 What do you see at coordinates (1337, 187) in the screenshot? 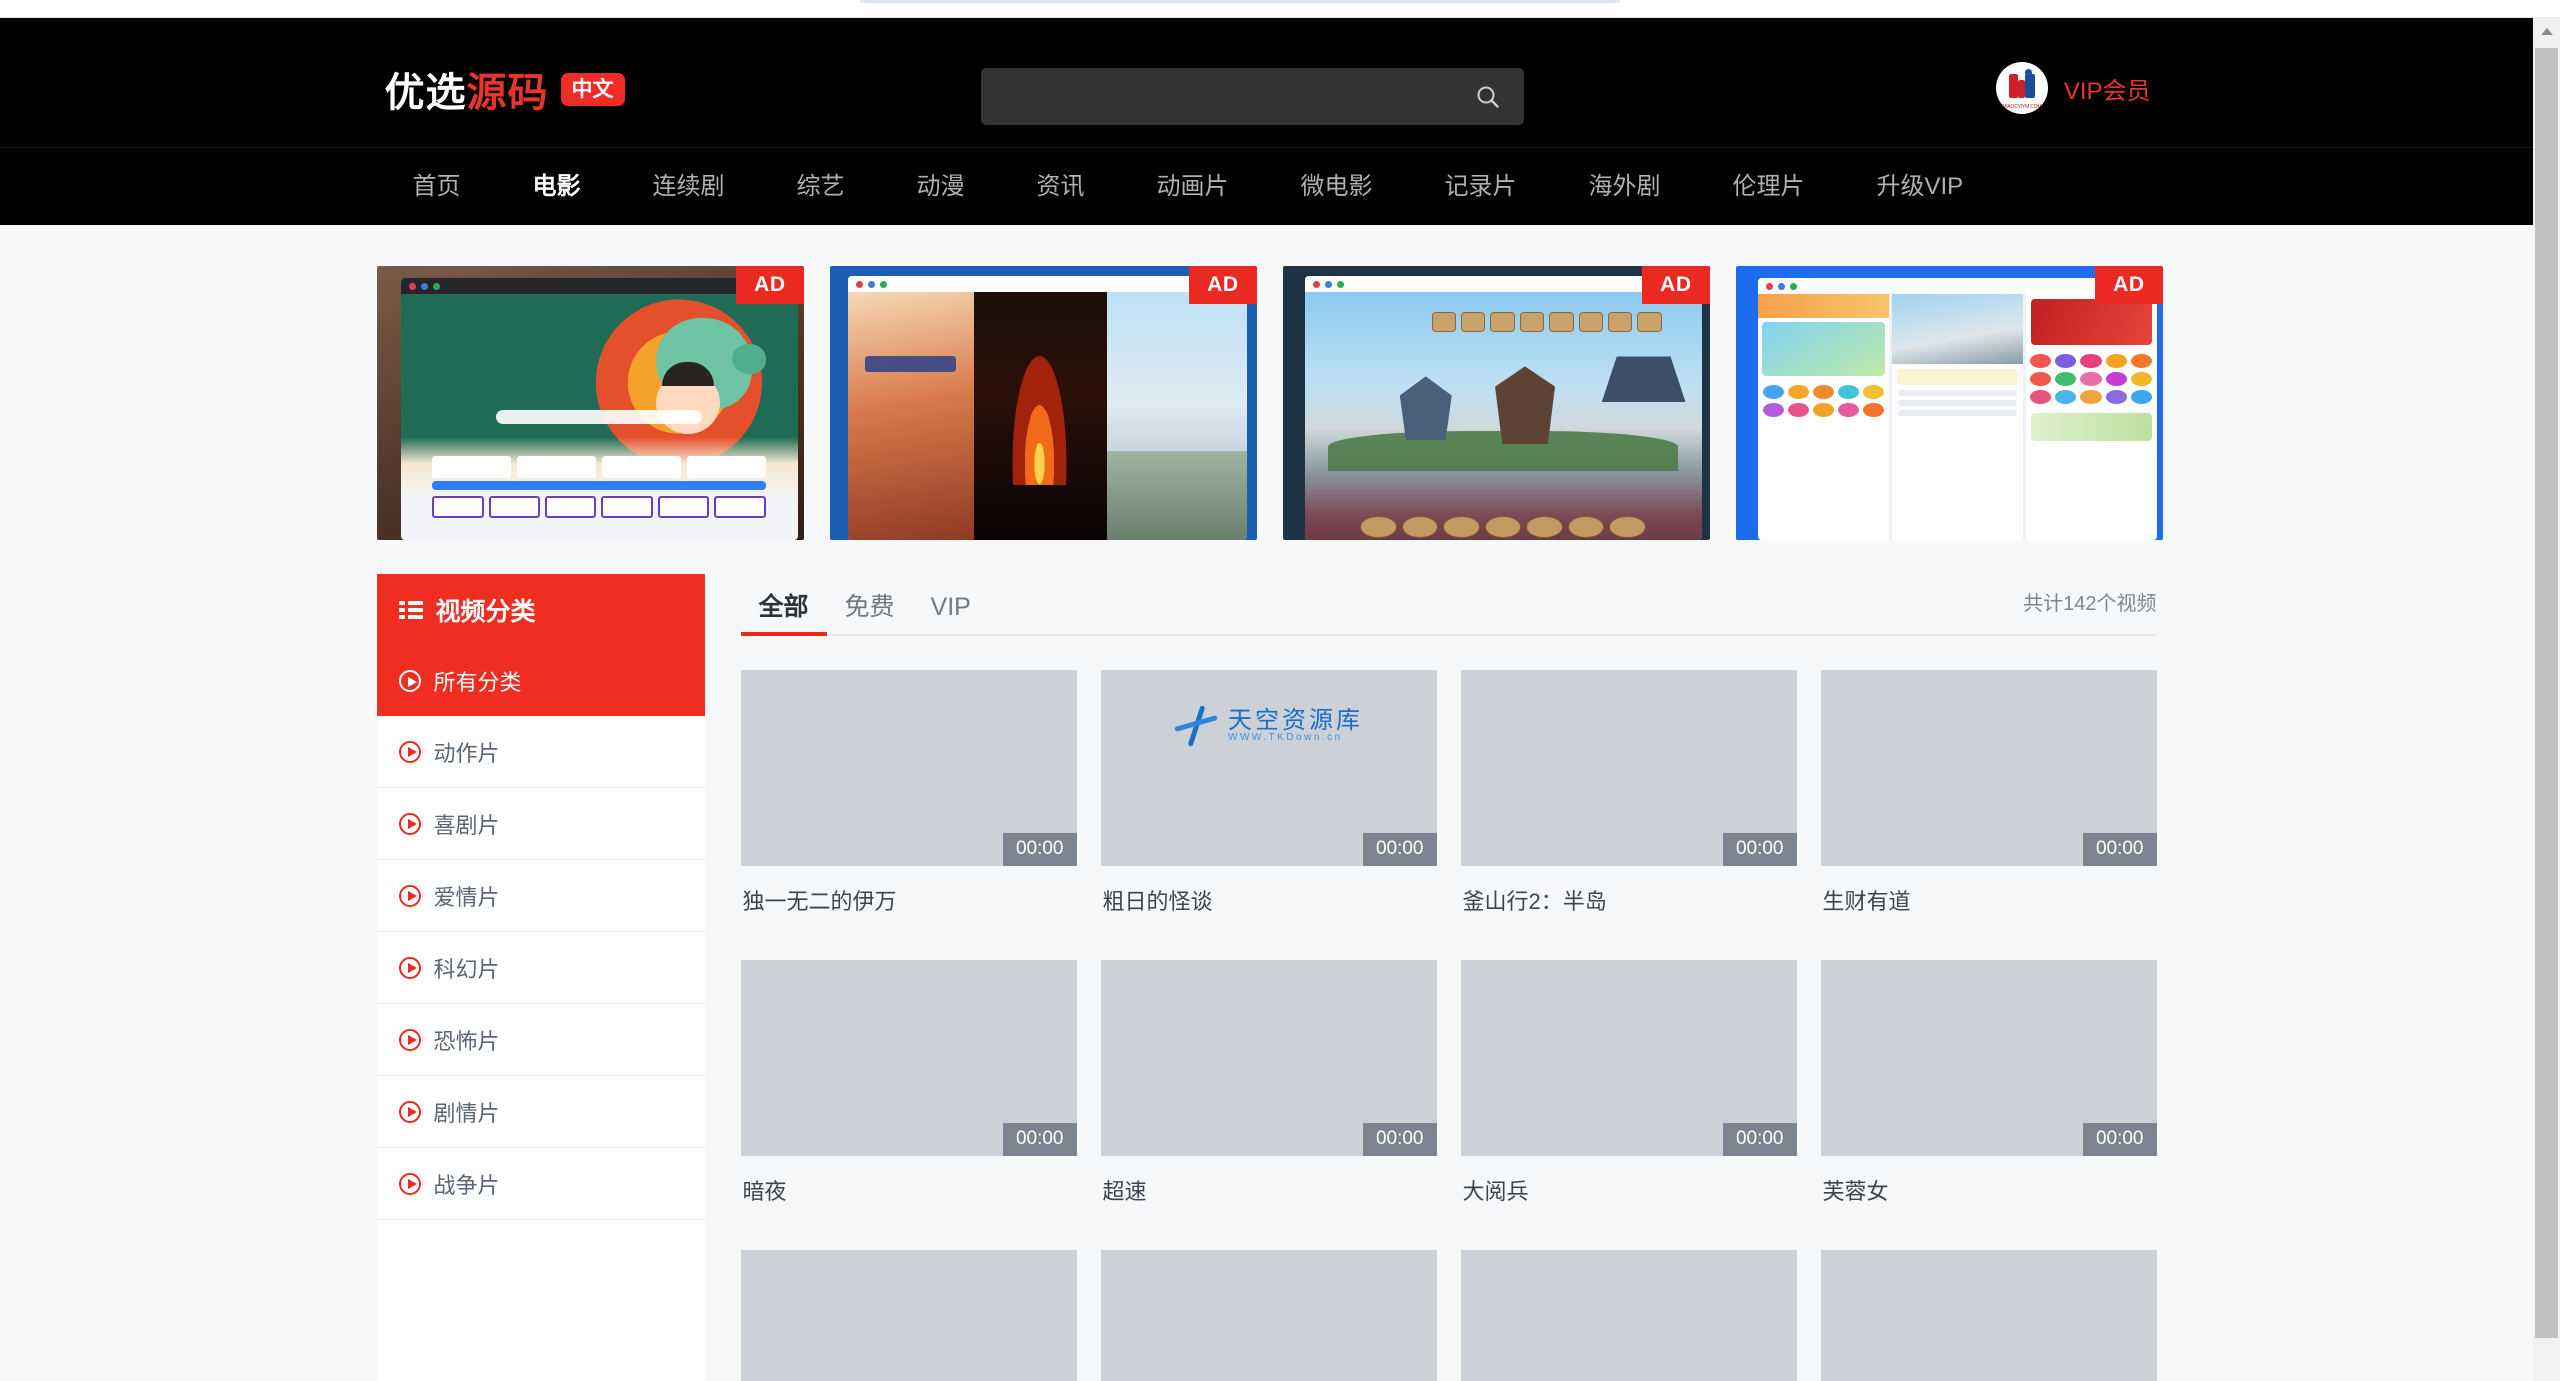
I see `nav-item-7: 微电影` at bounding box center [1337, 187].